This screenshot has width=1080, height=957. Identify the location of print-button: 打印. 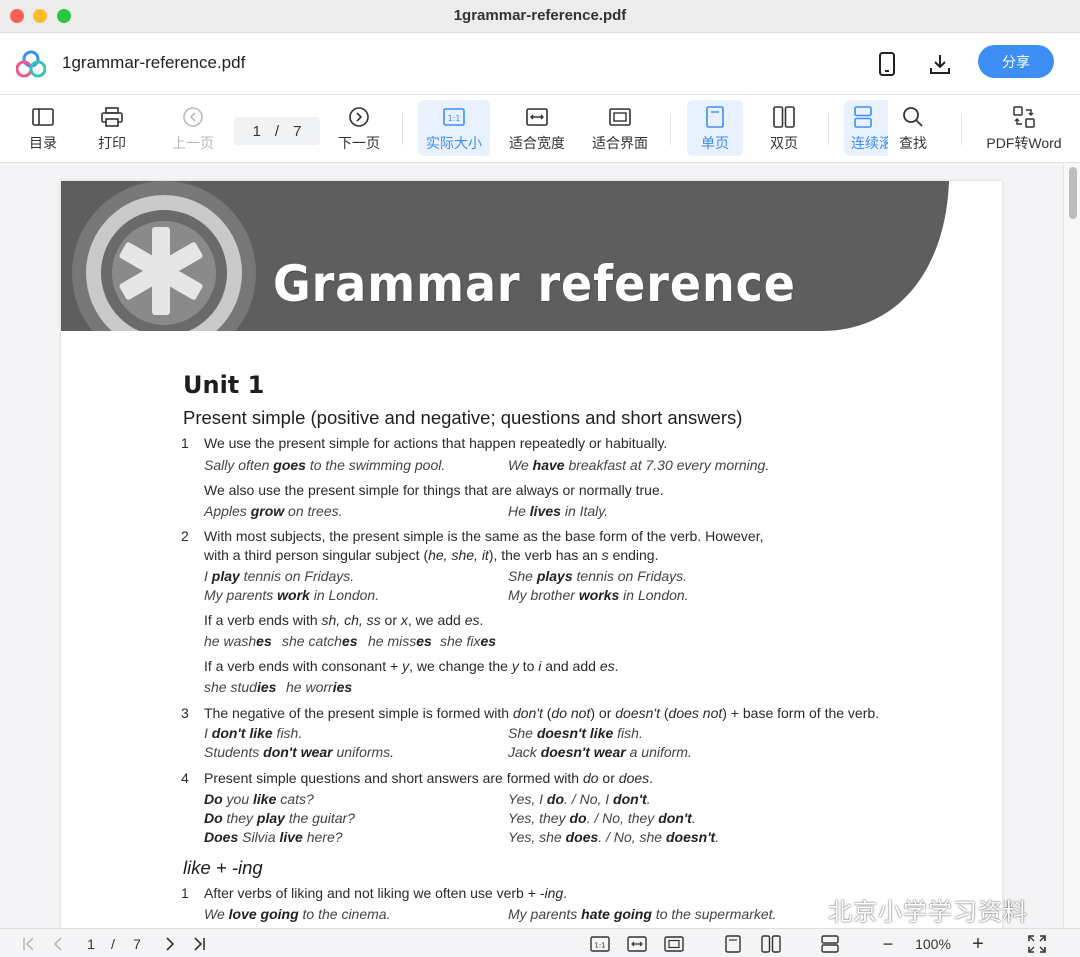
(112, 128).